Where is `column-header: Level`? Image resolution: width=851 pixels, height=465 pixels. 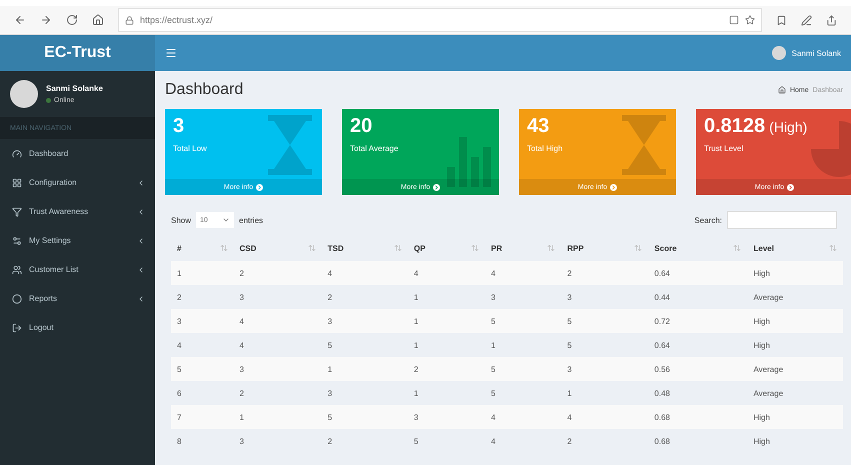
column-header: Level is located at coordinates (763, 248).